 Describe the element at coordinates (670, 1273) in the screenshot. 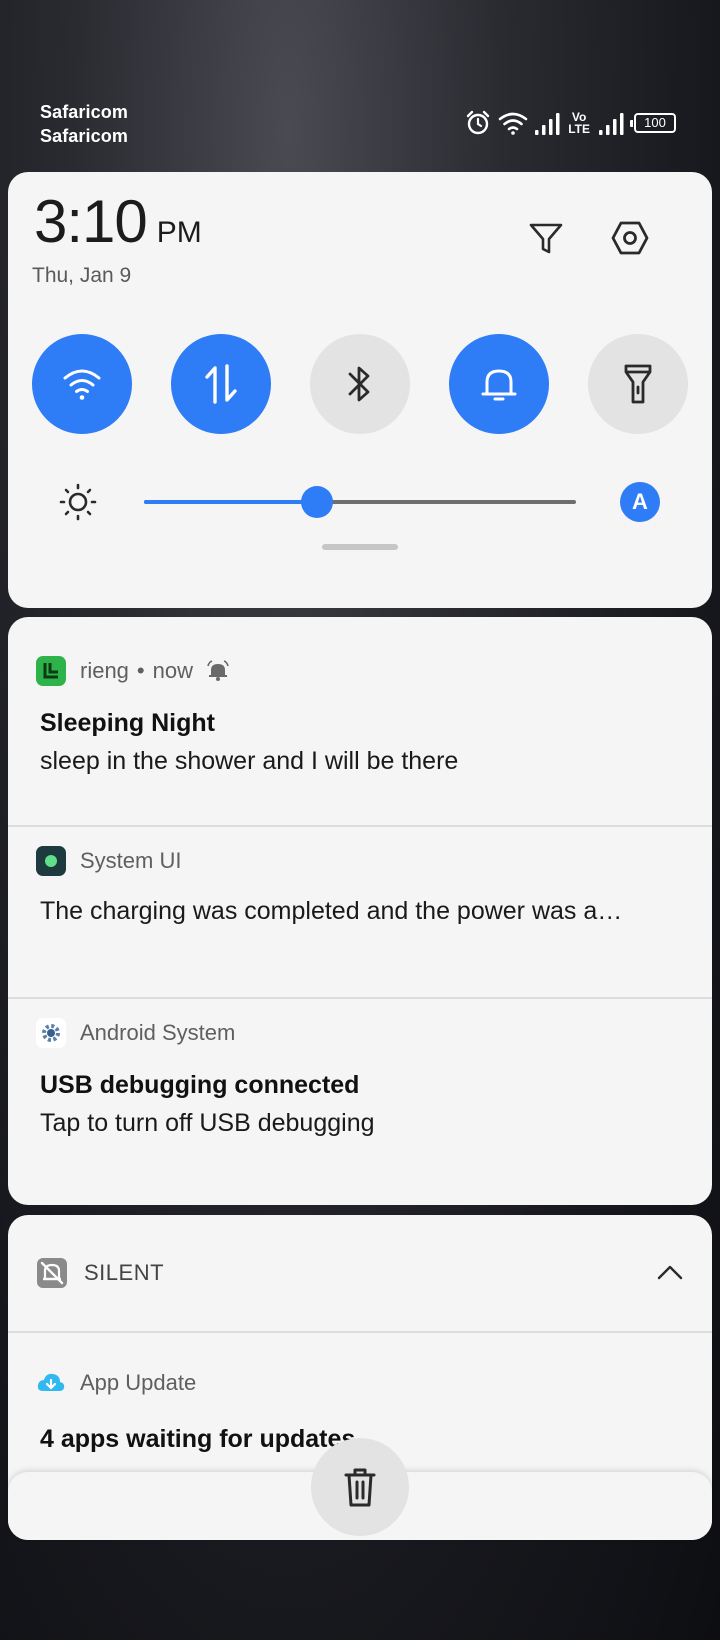

I see `chevron-up-icon` at that location.